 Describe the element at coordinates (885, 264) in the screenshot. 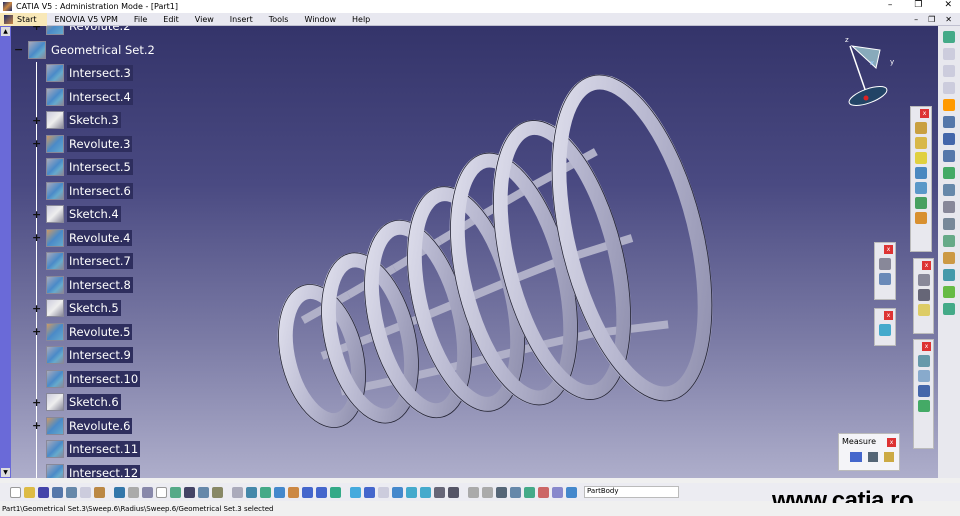

I see `constraint-icon` at that location.